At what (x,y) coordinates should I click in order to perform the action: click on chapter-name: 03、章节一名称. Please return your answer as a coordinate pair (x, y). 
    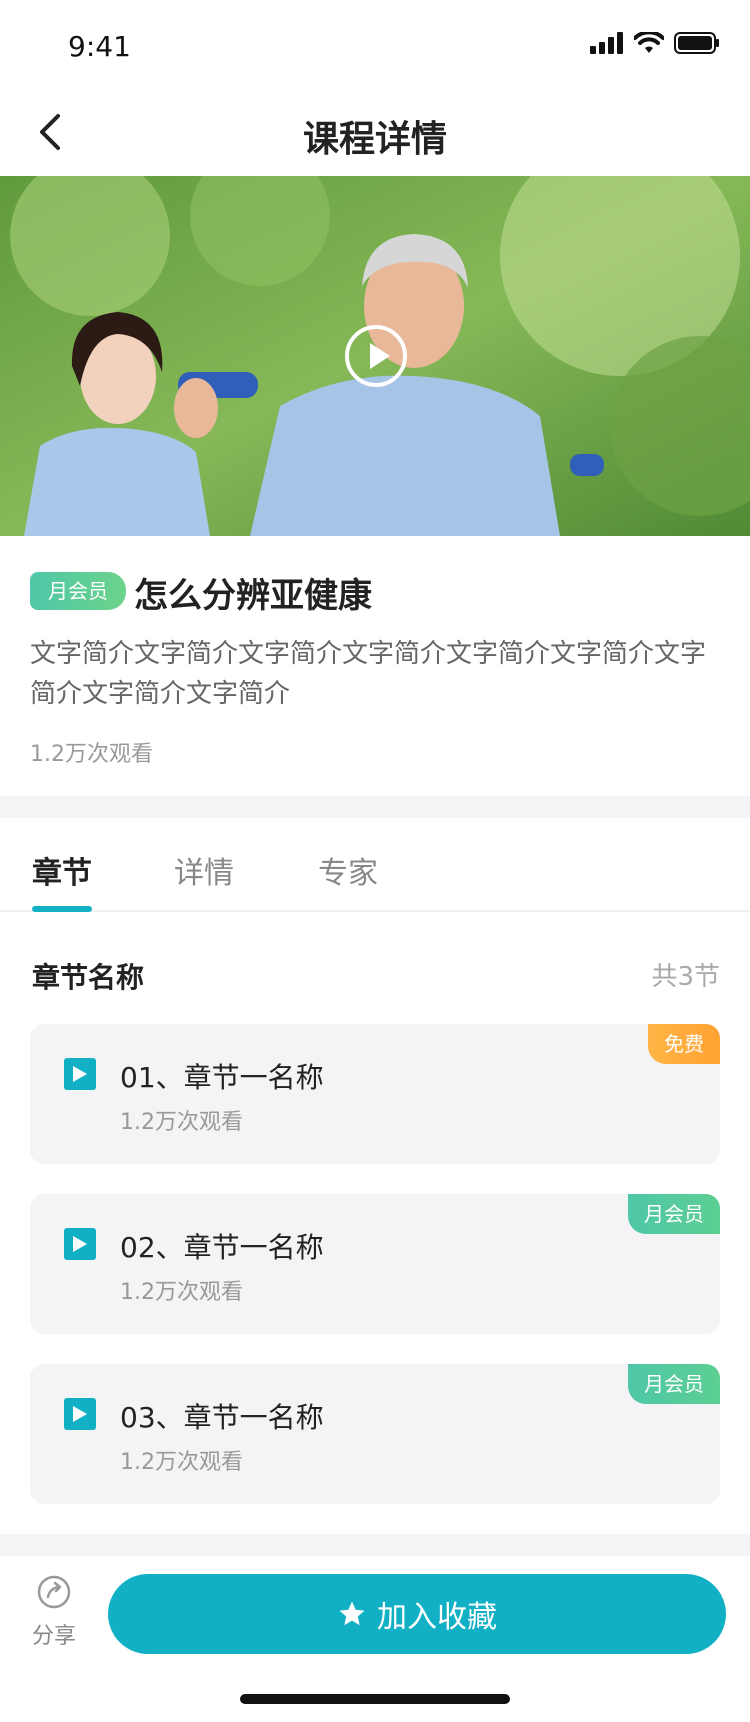
    Looking at the image, I should click on (222, 1417).